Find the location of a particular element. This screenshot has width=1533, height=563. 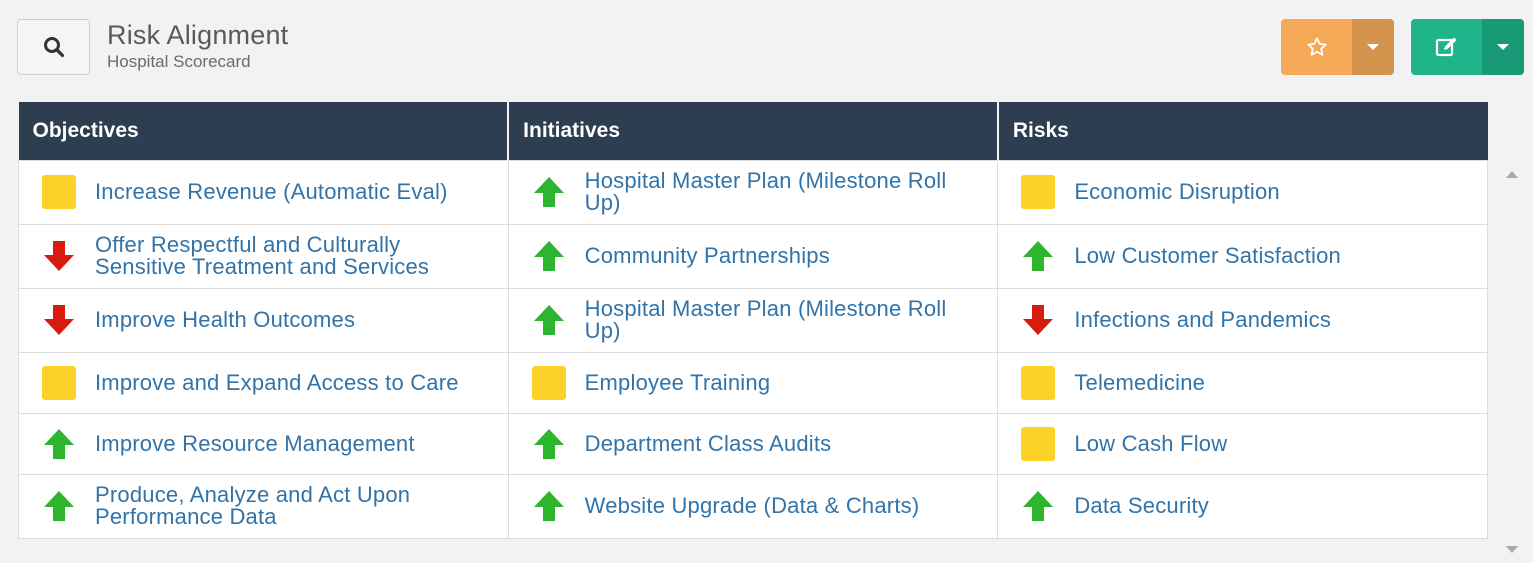

initiative-cell: Community Partnerships is located at coordinates (753, 256).